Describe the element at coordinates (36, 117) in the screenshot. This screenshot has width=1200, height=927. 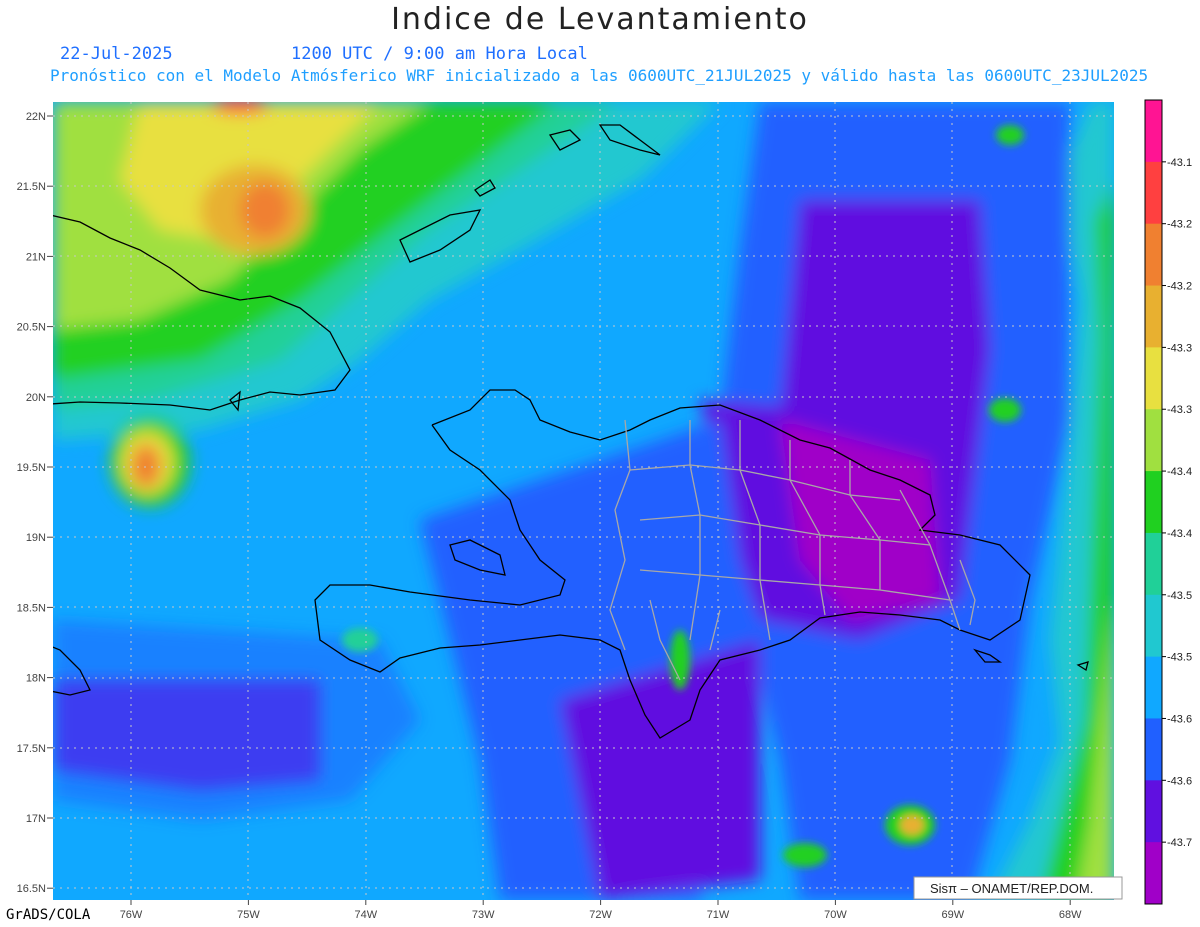
I see `lat-tick-label: 22N` at that location.